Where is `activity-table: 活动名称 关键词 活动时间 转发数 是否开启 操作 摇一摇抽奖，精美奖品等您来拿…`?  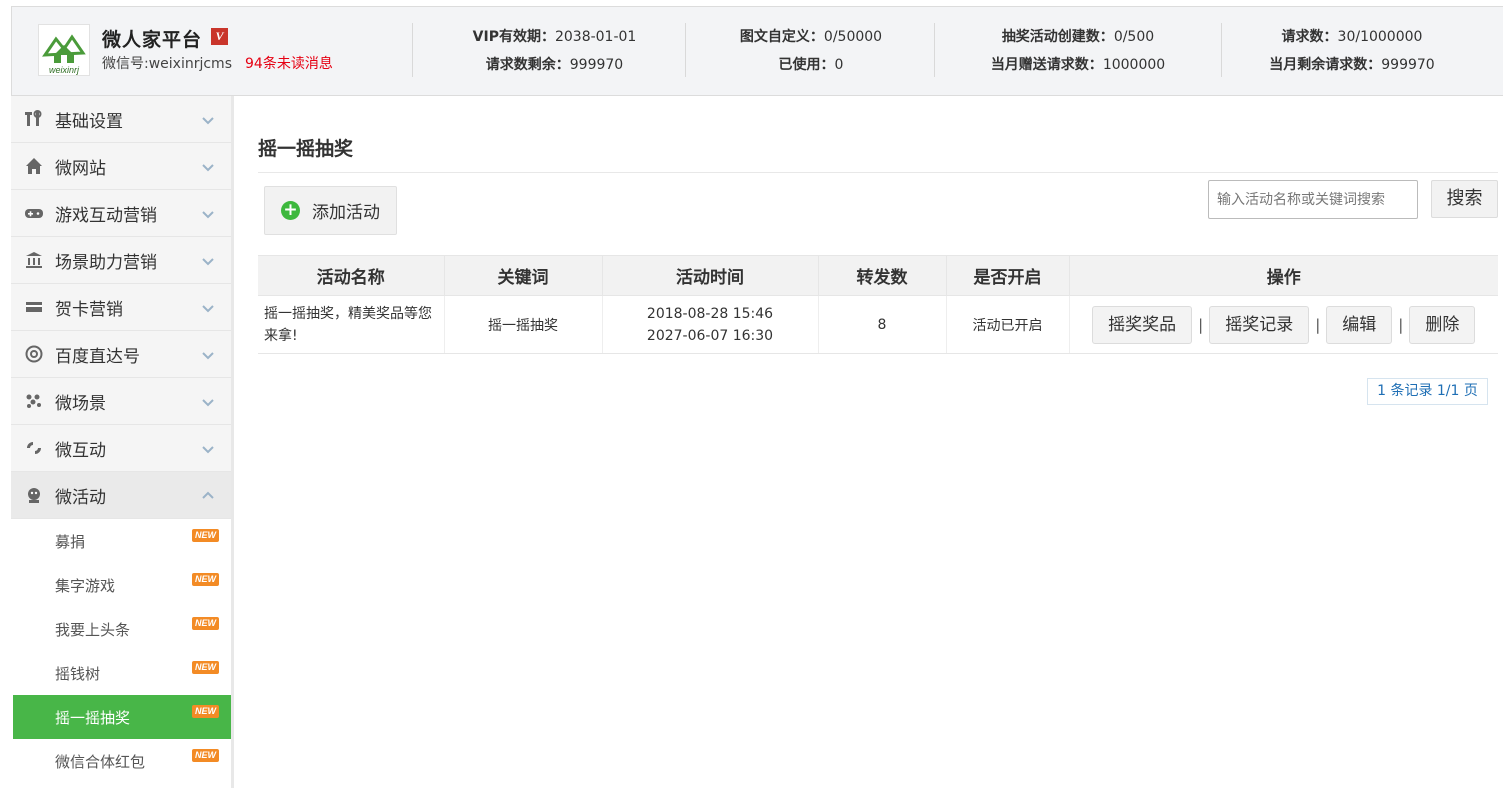
activity-table: 活动名称 关键词 活动时间 转发数 是否开启 操作 摇一摇抽奖，精美奖品等您来拿… is located at coordinates (878, 304).